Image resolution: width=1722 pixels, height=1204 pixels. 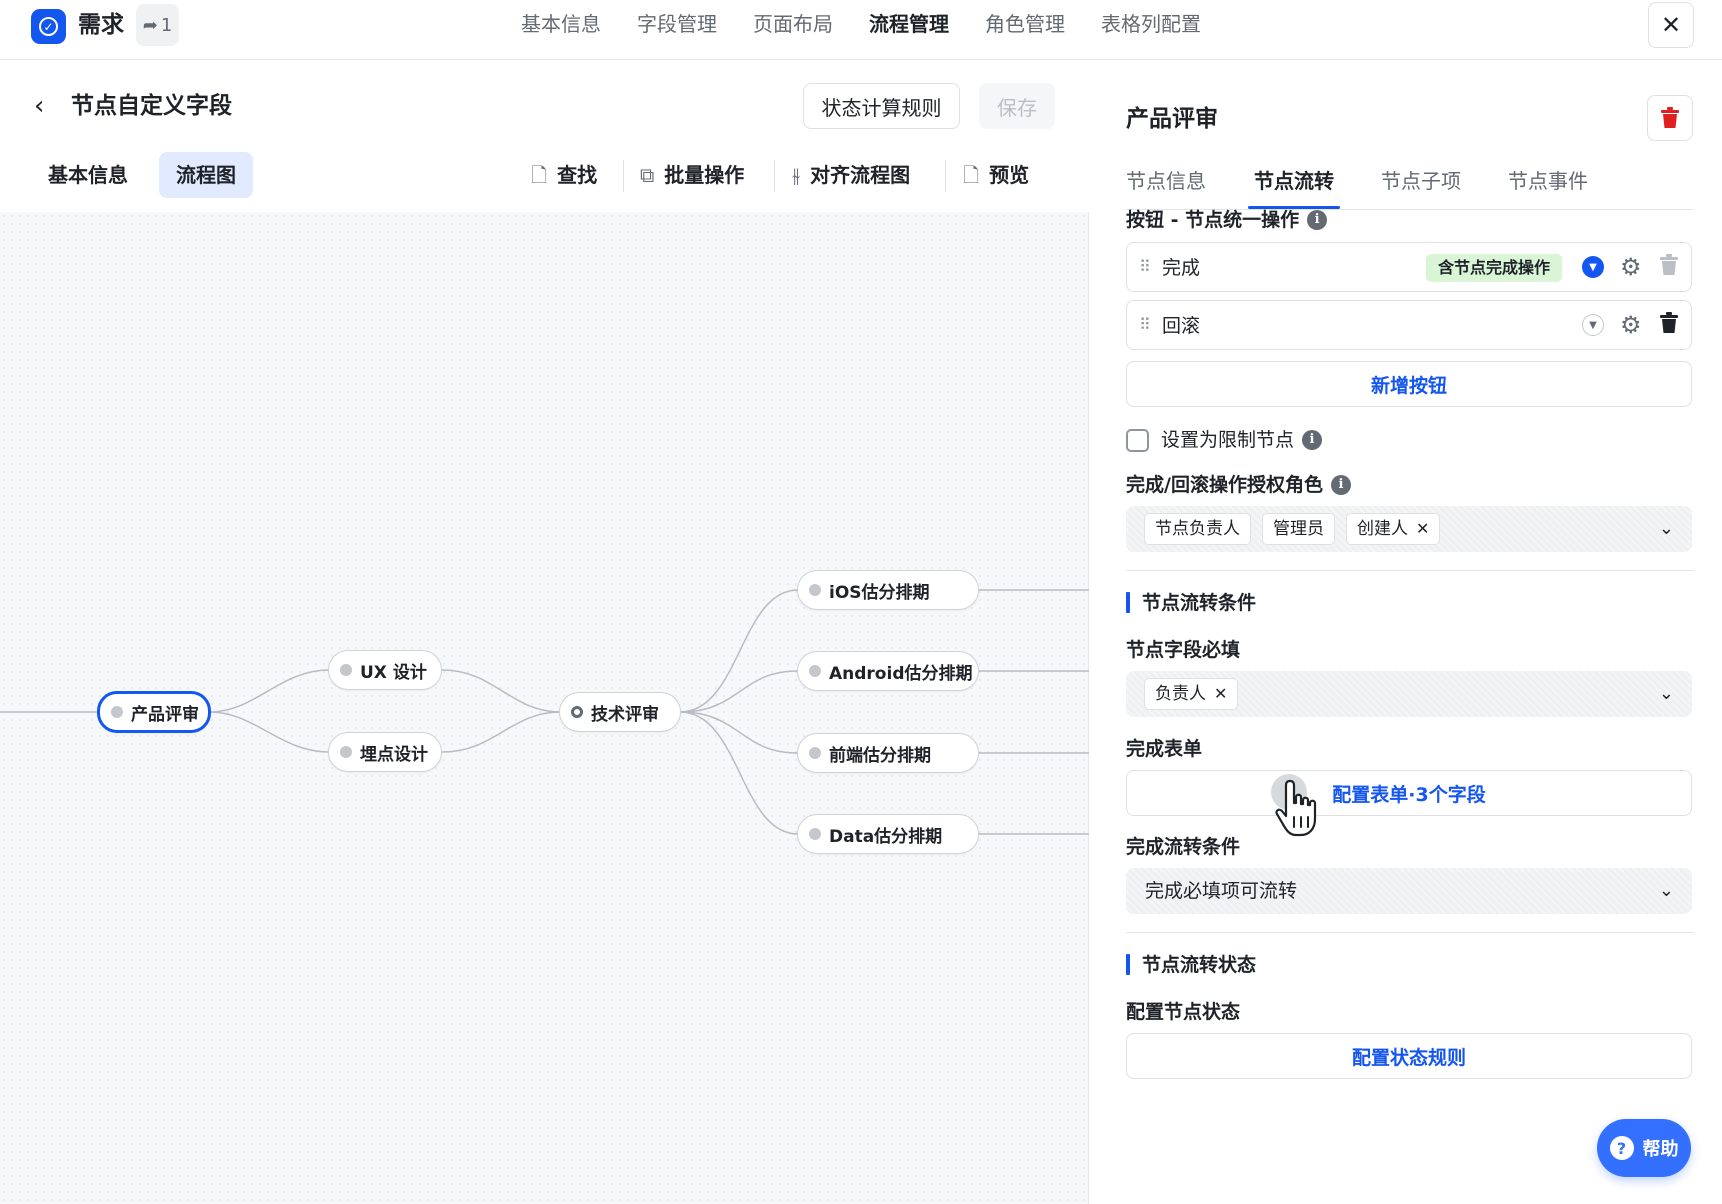 What do you see at coordinates (880, 755) in the screenshot?
I see `node-label: 前端估分排期` at bounding box center [880, 755].